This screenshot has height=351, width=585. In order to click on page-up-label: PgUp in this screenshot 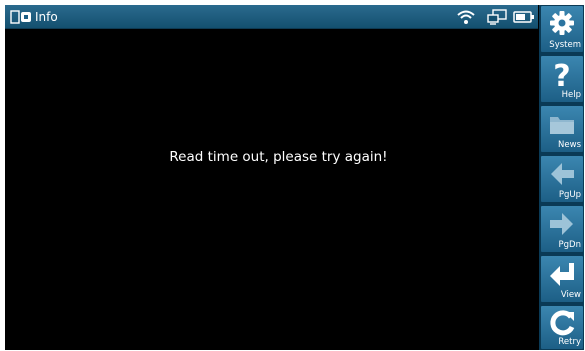, I will do `click(569, 195)`.